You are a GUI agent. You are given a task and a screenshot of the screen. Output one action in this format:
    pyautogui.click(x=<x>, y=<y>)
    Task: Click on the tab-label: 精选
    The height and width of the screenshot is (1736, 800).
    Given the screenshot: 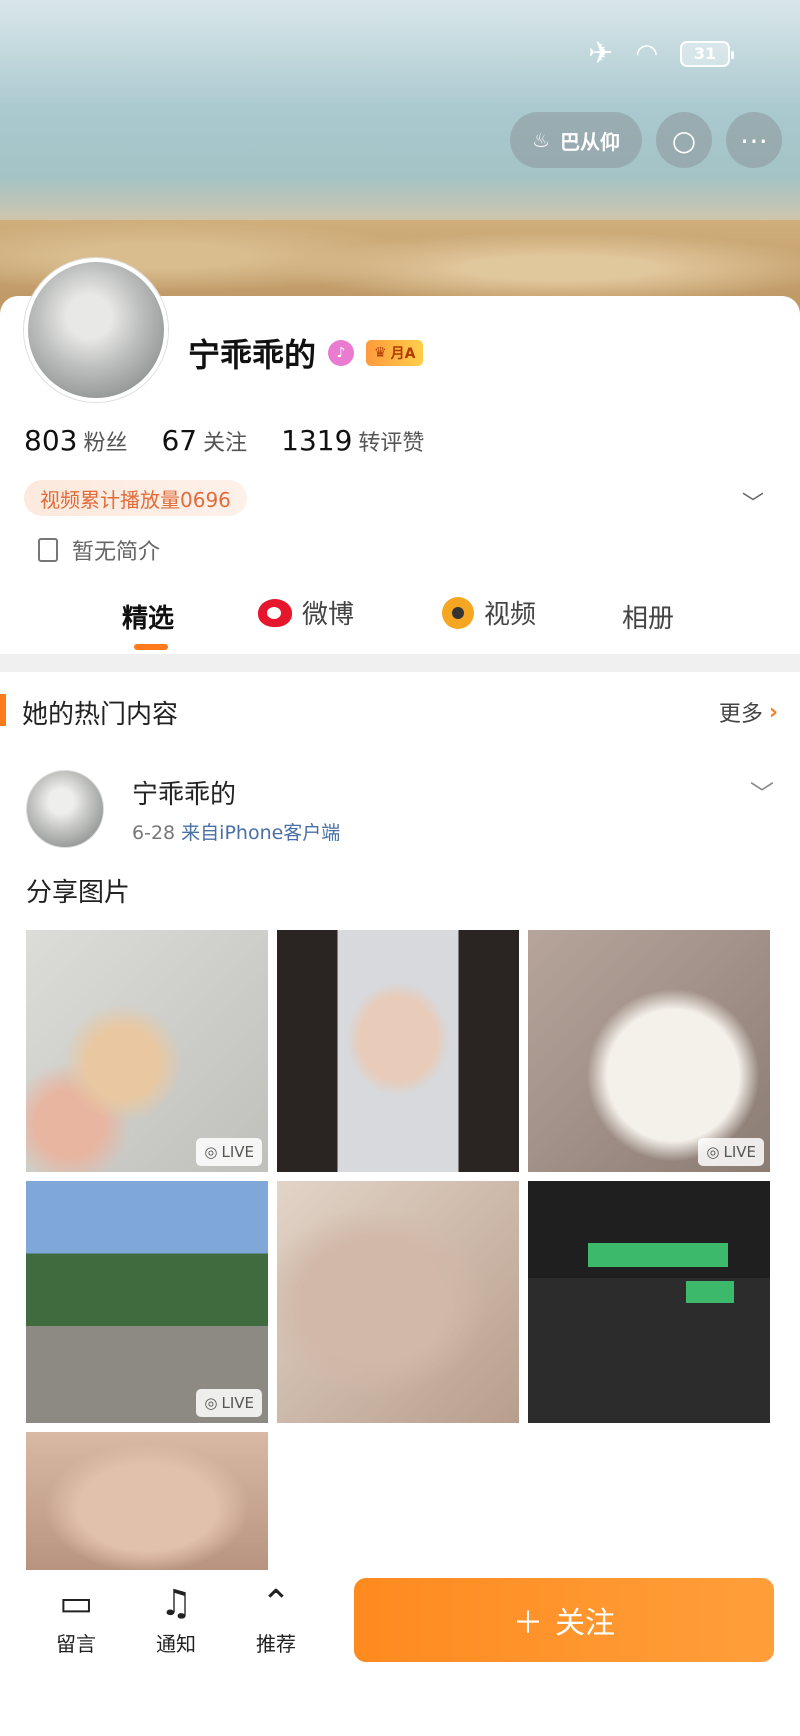 What is the action you would take?
    pyautogui.click(x=148, y=619)
    